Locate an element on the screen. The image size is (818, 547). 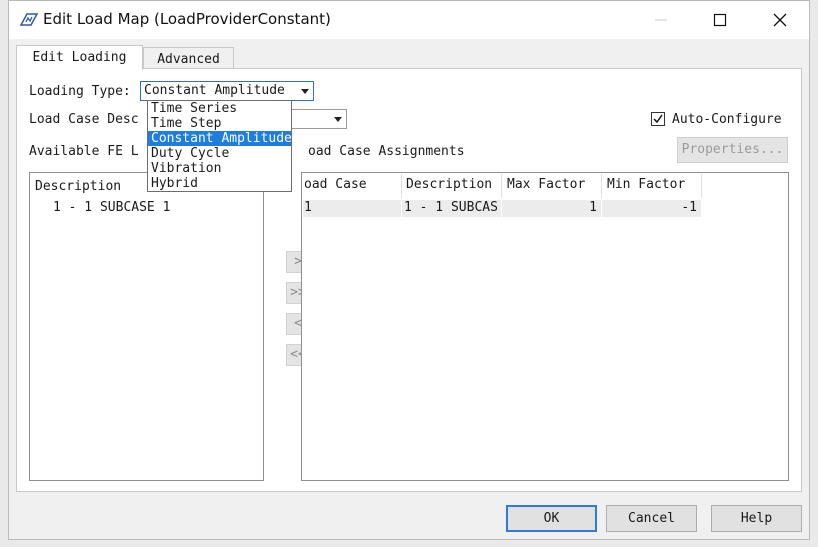
checkmark-icon is located at coordinates (658, 119).